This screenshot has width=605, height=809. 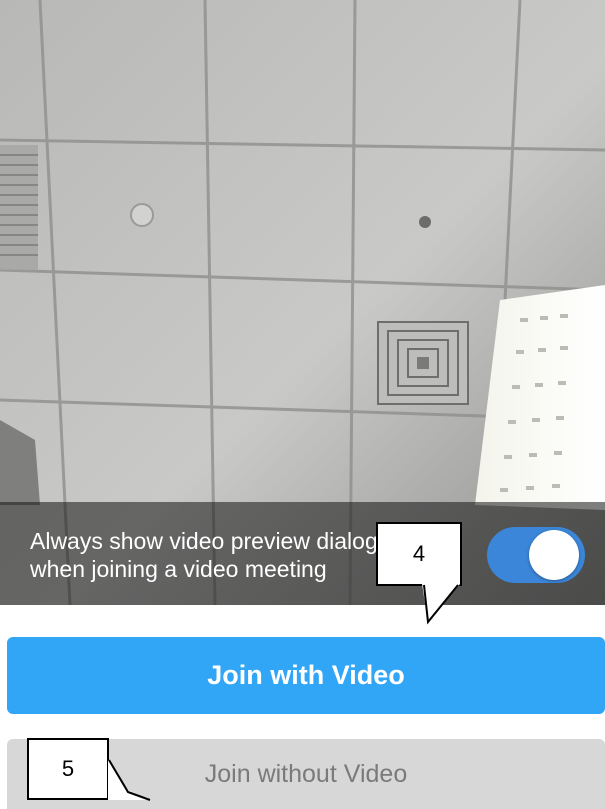 I want to click on always-show-preview-toggle, so click(x=536, y=555).